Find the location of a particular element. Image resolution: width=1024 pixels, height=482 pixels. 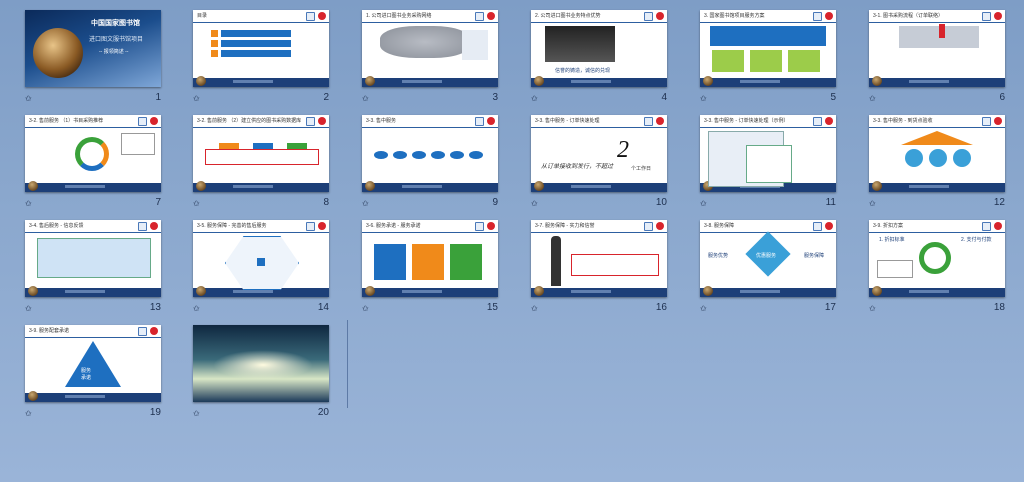

slide-thumbnail-1: 中国国家图书馆 进口图文服书馆项目 -- 报领简述 -- is located at coordinates (93, 48).